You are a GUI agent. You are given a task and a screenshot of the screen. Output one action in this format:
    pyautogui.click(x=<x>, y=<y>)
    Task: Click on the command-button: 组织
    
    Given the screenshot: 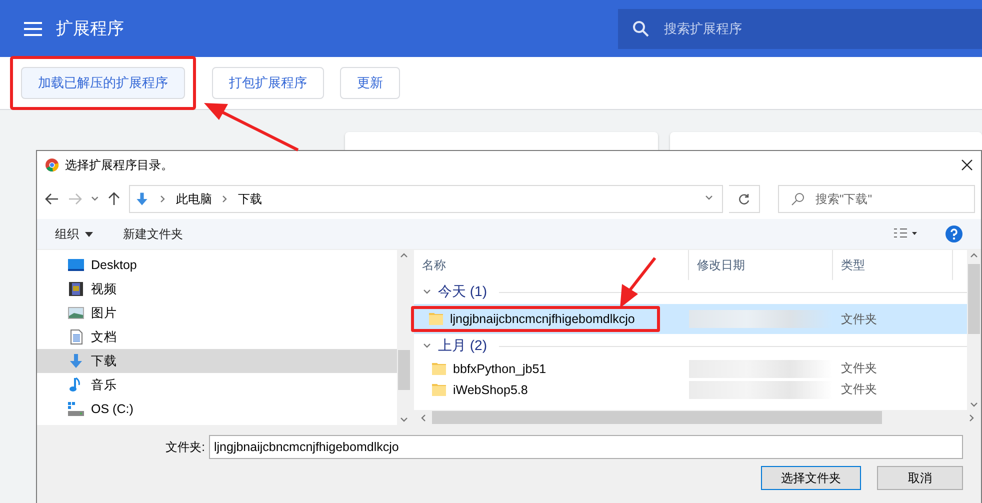 What is the action you would take?
    pyautogui.click(x=74, y=234)
    